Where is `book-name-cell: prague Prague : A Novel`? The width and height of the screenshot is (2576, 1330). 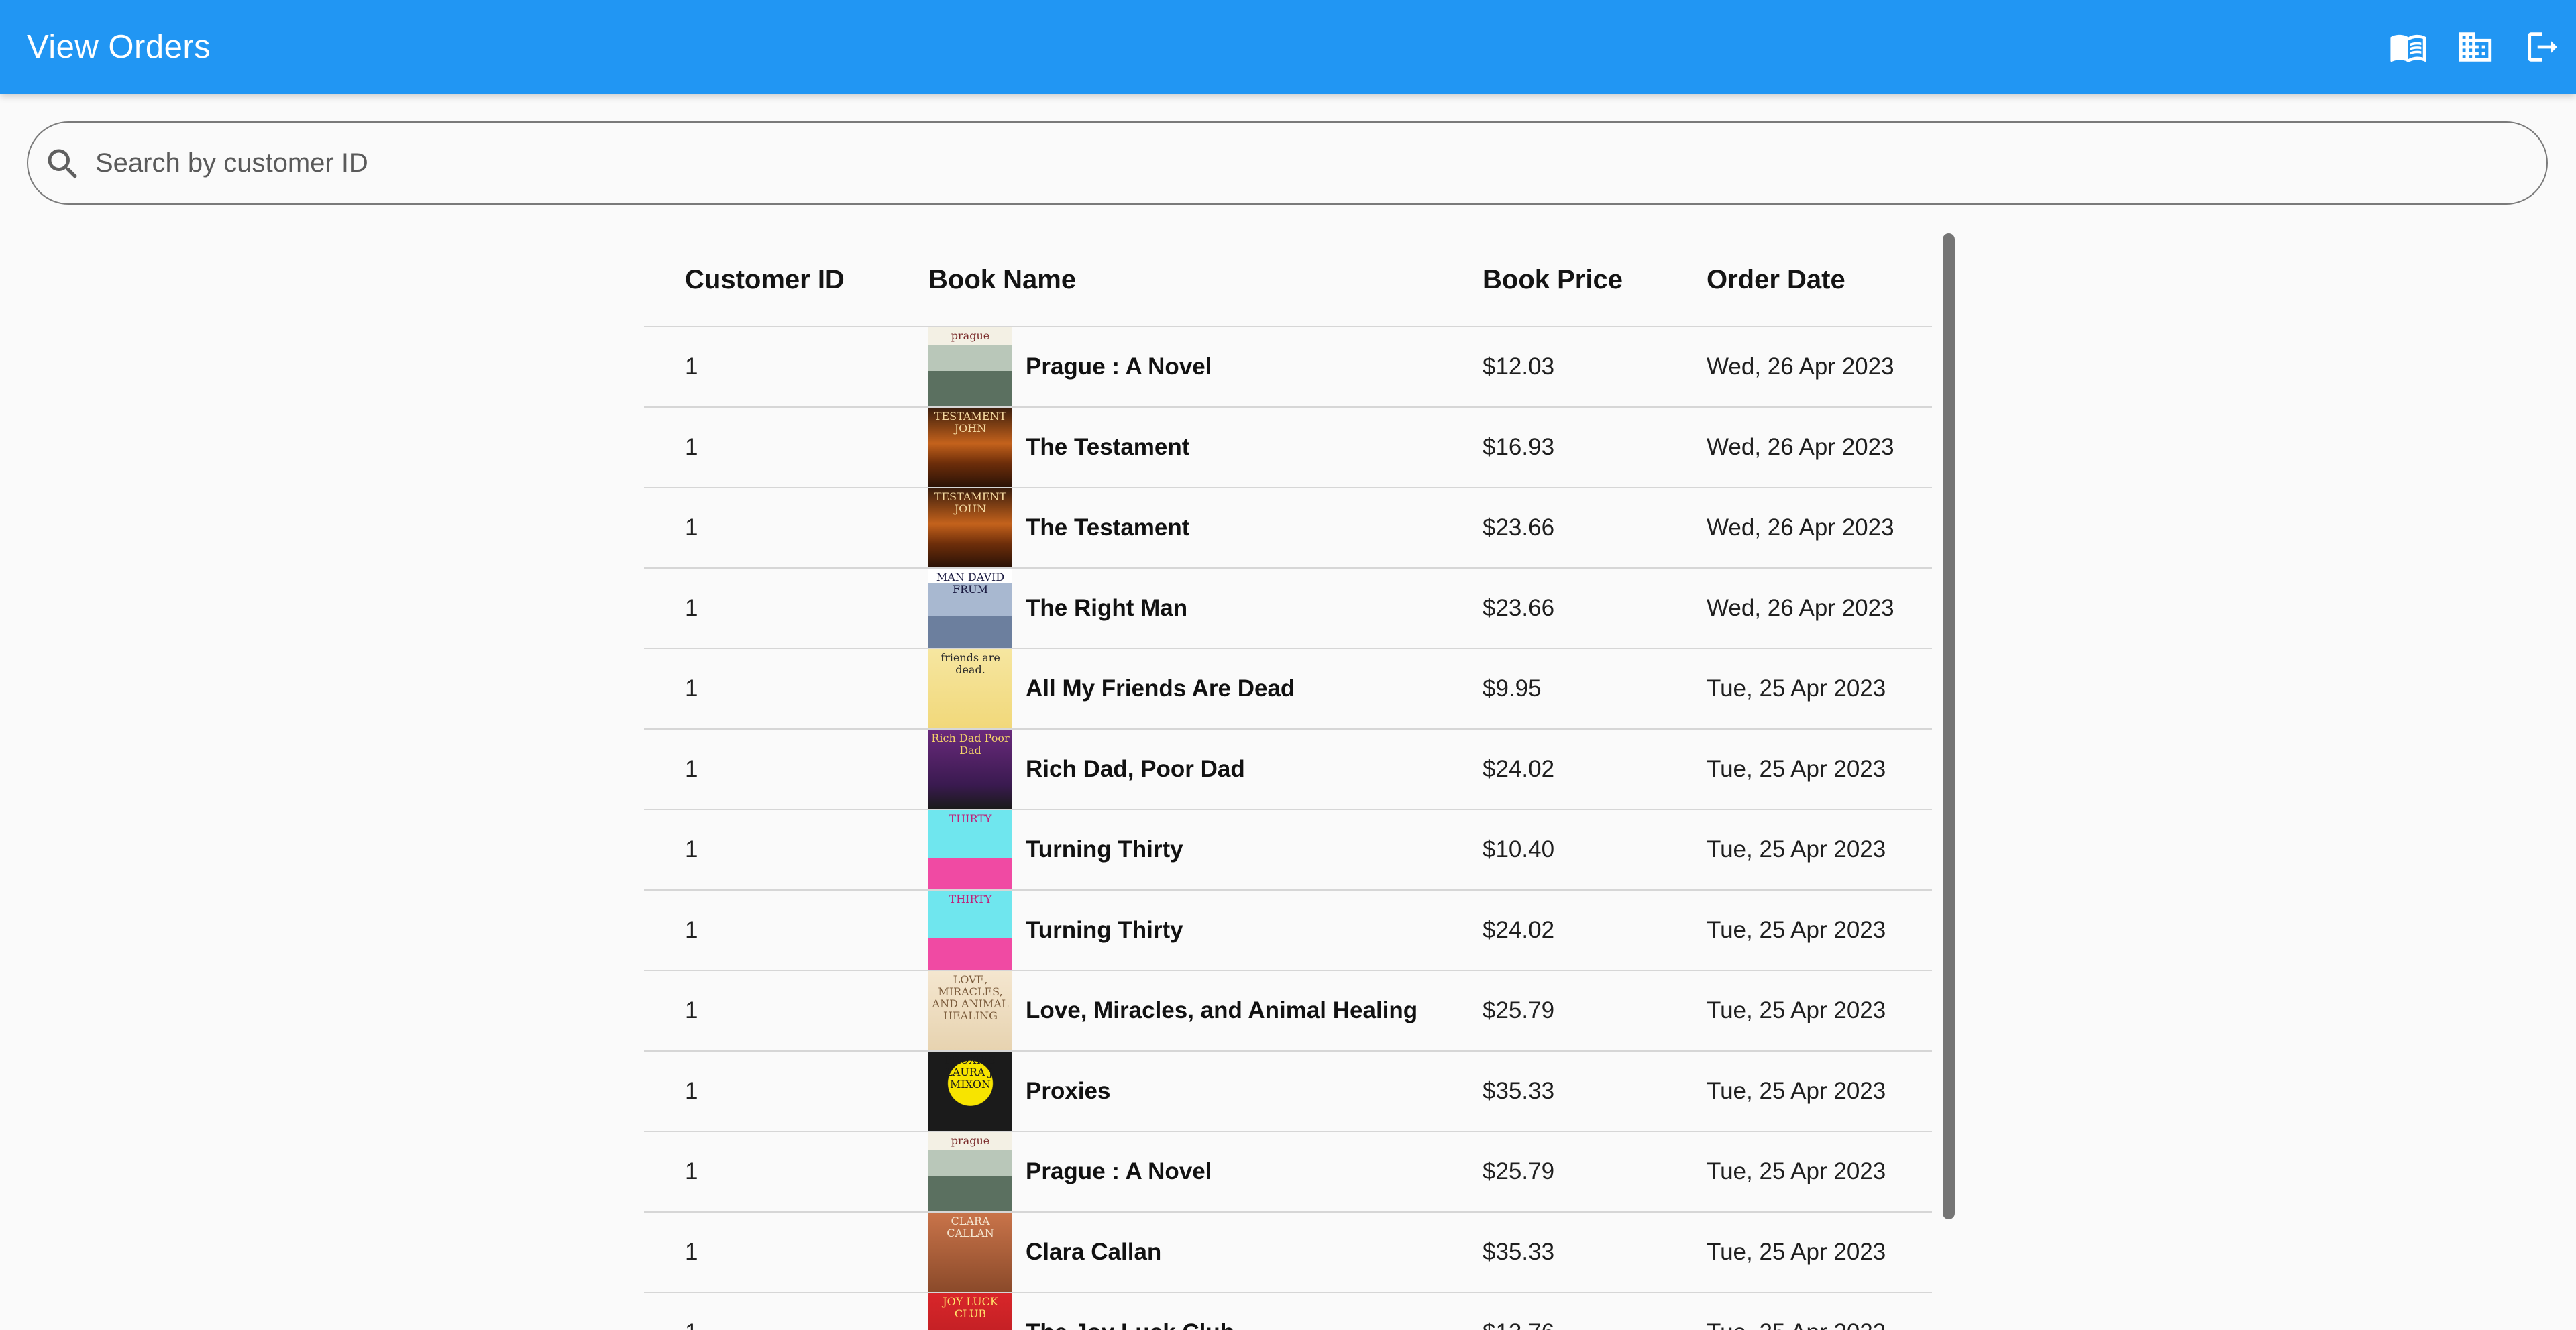
book-name-cell: prague Prague : A Novel is located at coordinates (1070, 1171).